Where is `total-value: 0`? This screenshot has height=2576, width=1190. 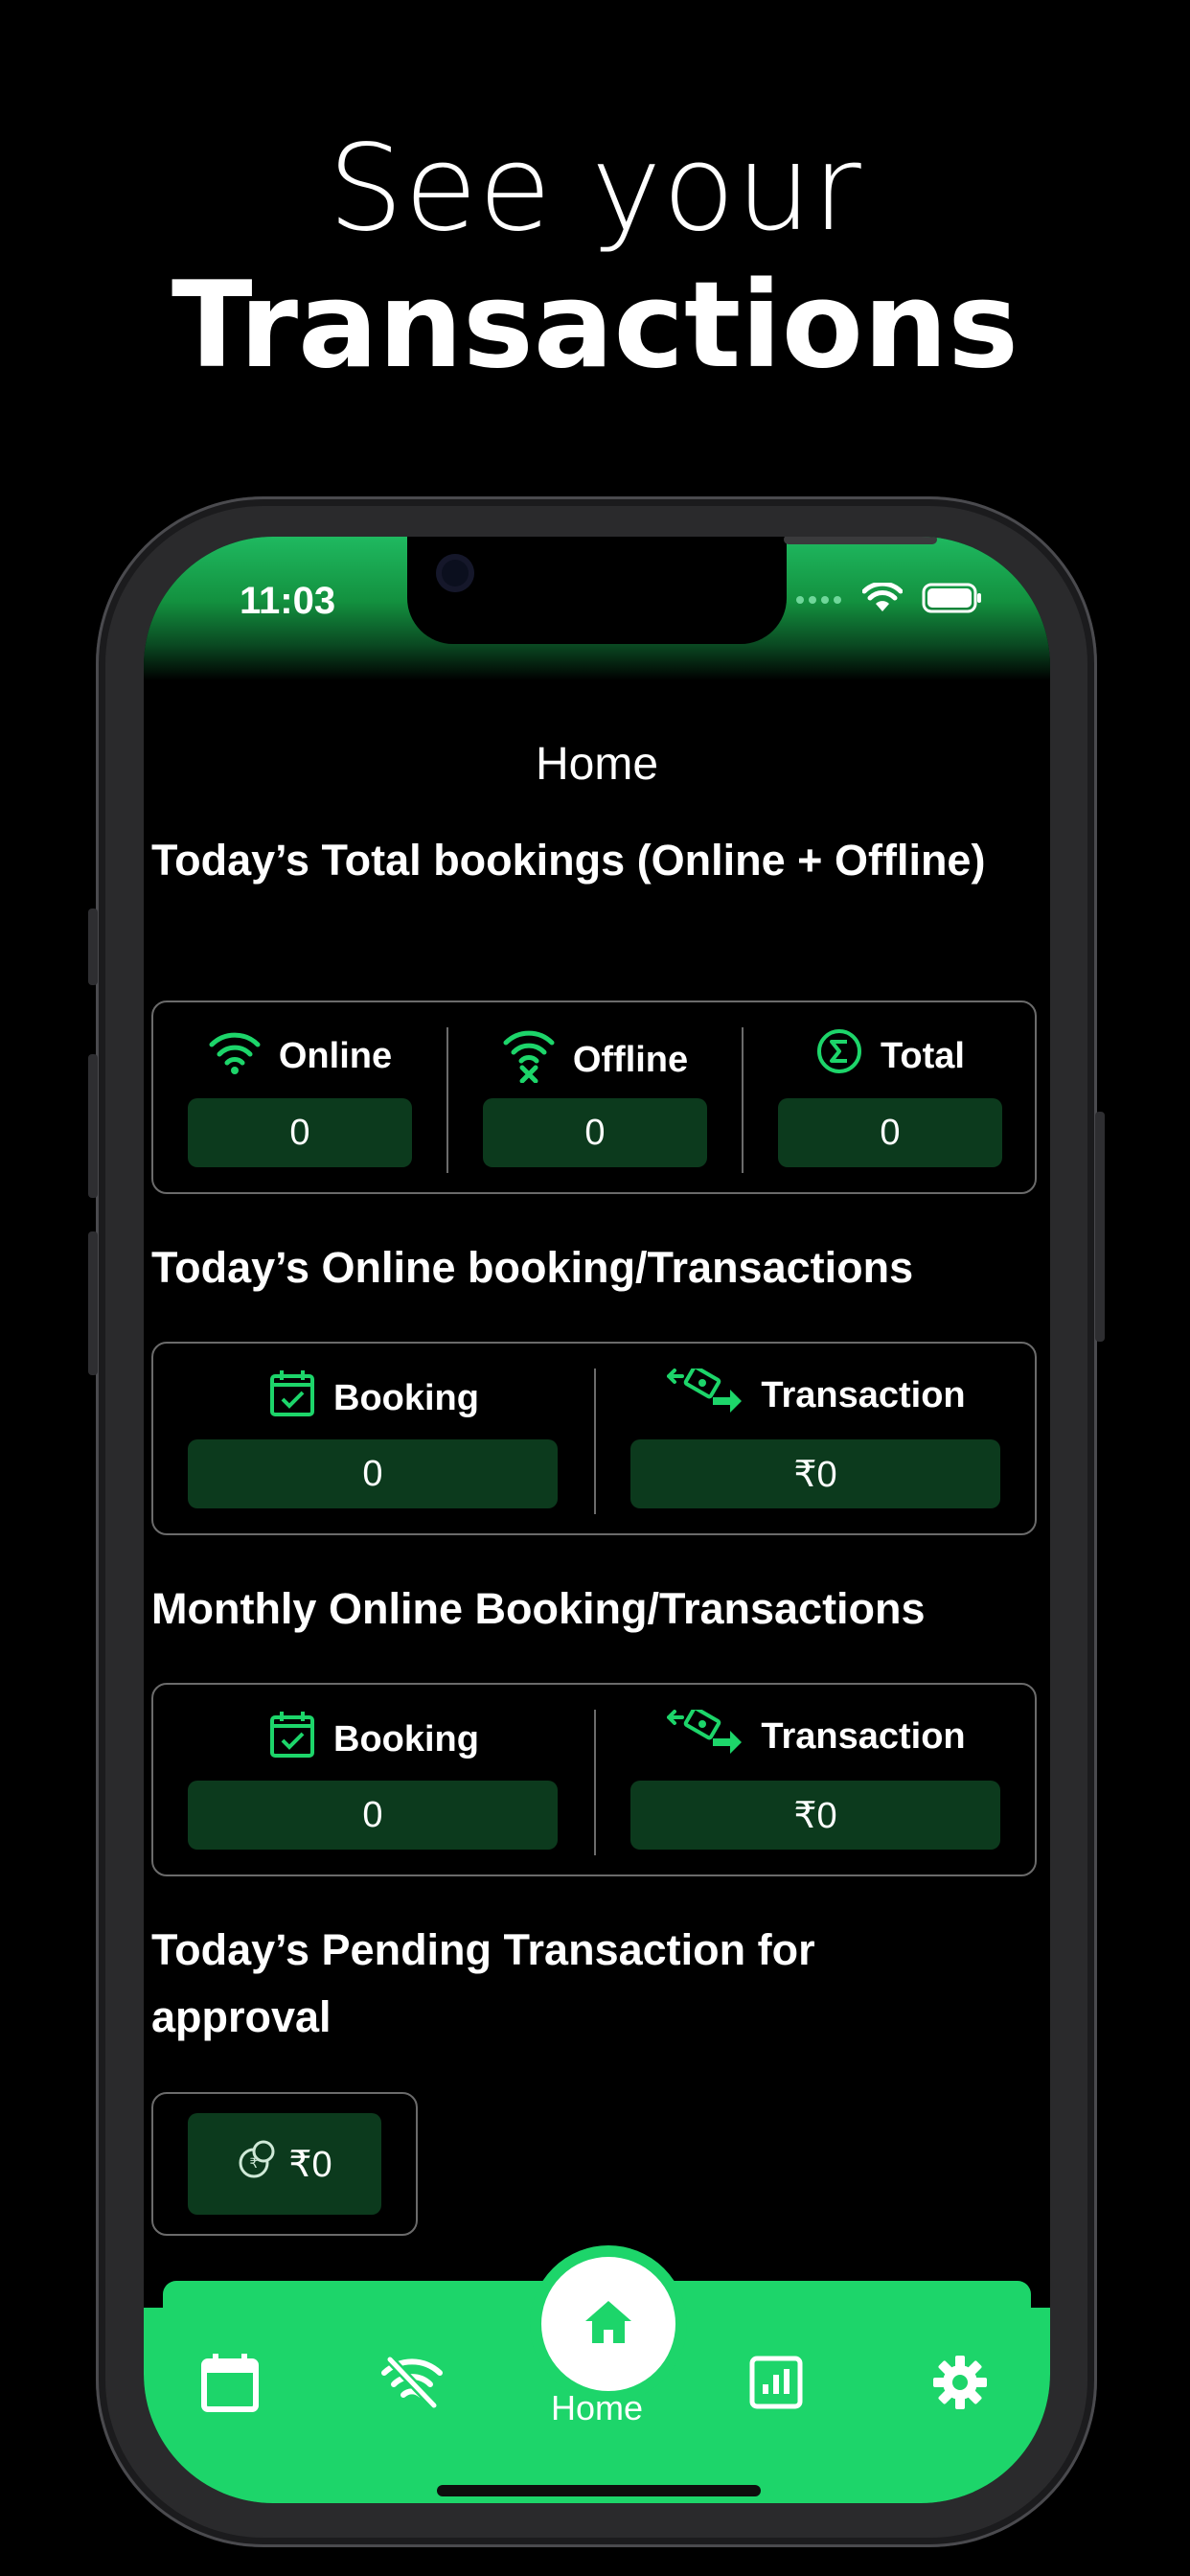
total-value: 0 is located at coordinates (890, 1132).